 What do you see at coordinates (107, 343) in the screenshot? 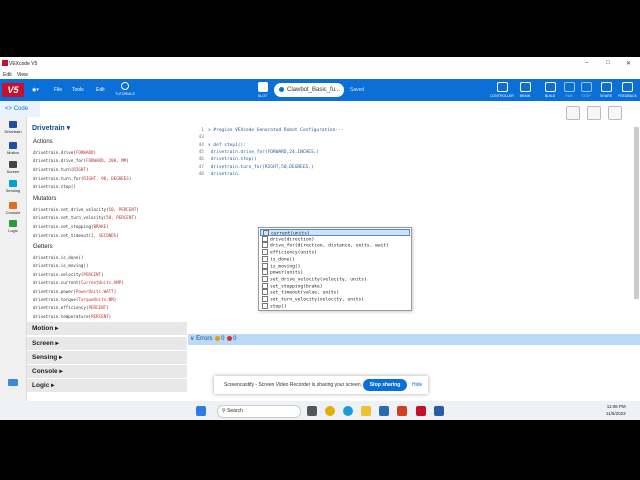
I see `category-screen: Screen ▸` at bounding box center [107, 343].